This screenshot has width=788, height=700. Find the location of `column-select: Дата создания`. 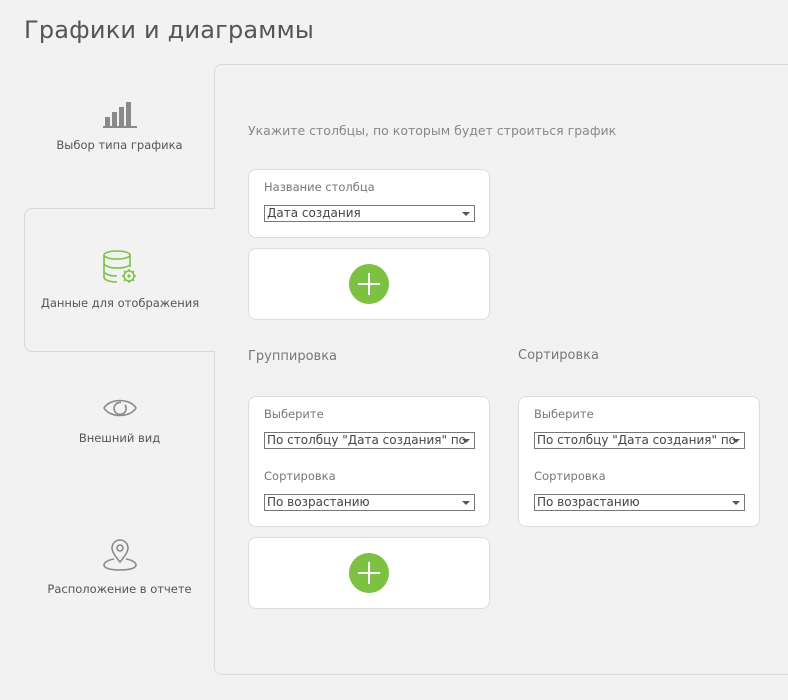

column-select: Дата создания is located at coordinates (369, 213).